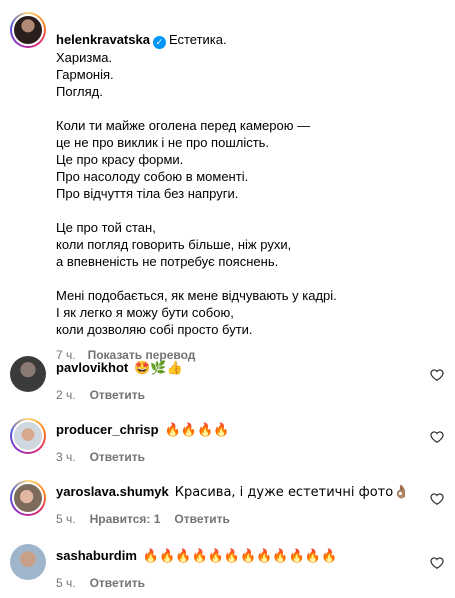 This screenshot has width=455, height=598. Describe the element at coordinates (66, 395) in the screenshot. I see `comment-time: 2 ч.` at that location.